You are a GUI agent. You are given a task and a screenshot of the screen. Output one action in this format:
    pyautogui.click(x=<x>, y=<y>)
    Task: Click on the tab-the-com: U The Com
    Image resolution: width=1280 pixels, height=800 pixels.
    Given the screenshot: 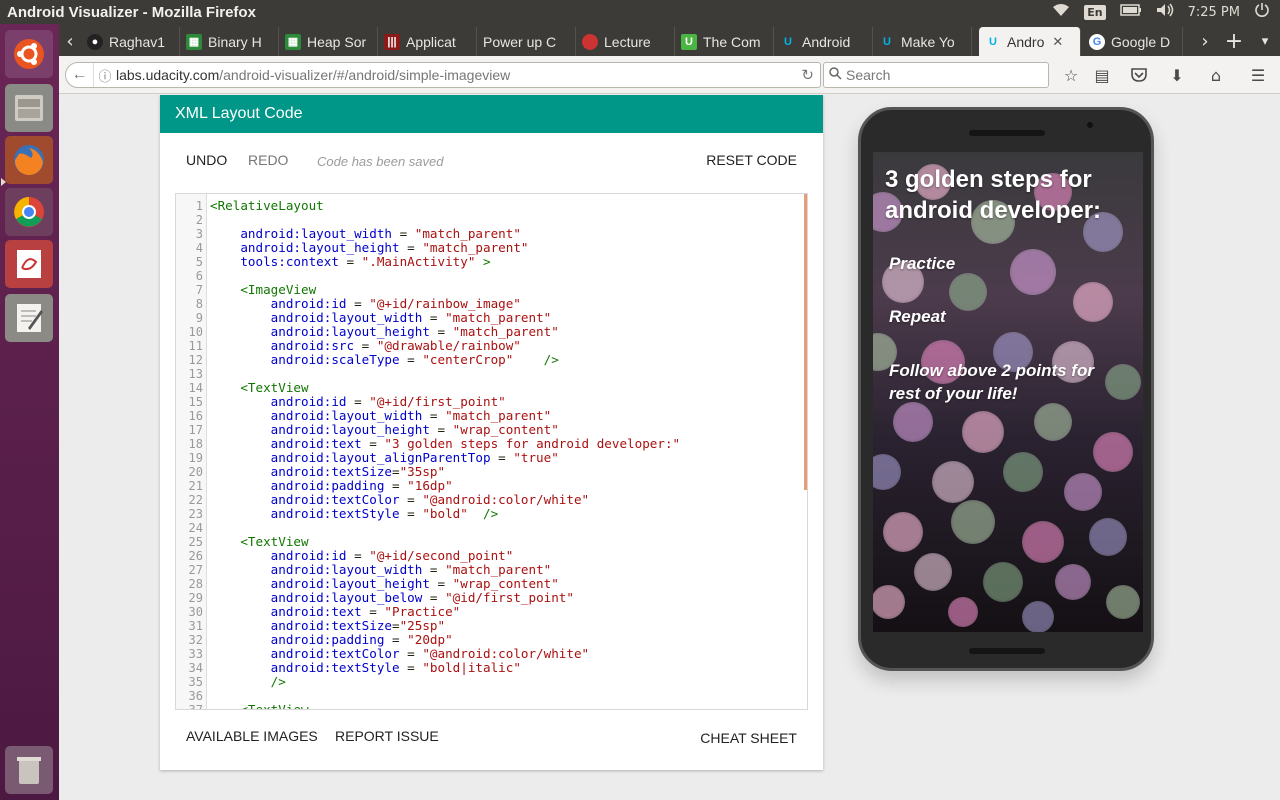 What is the action you would take?
    pyautogui.click(x=724, y=41)
    